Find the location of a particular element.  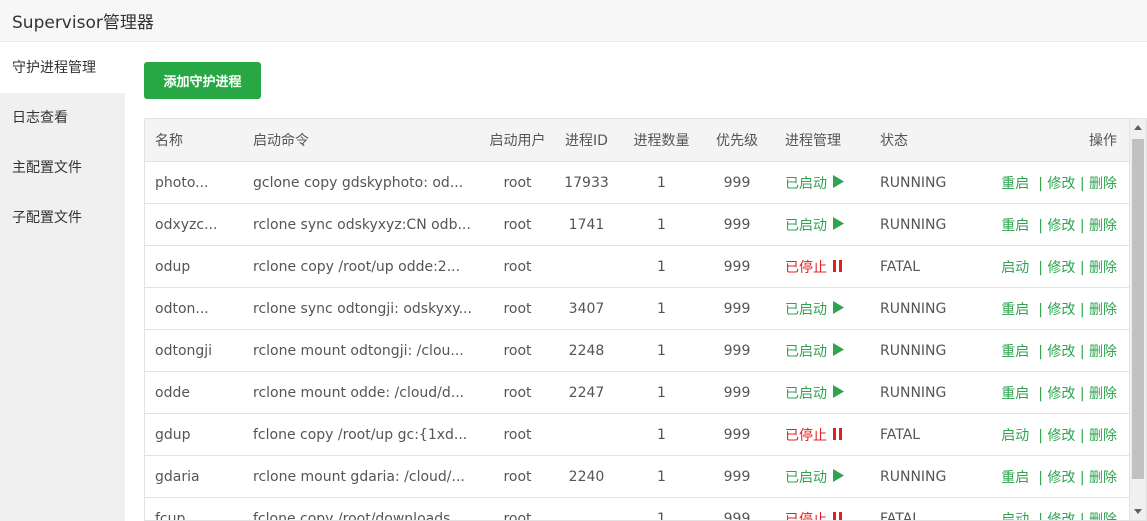

scroll-down-arrow-icon is located at coordinates (1138, 511).